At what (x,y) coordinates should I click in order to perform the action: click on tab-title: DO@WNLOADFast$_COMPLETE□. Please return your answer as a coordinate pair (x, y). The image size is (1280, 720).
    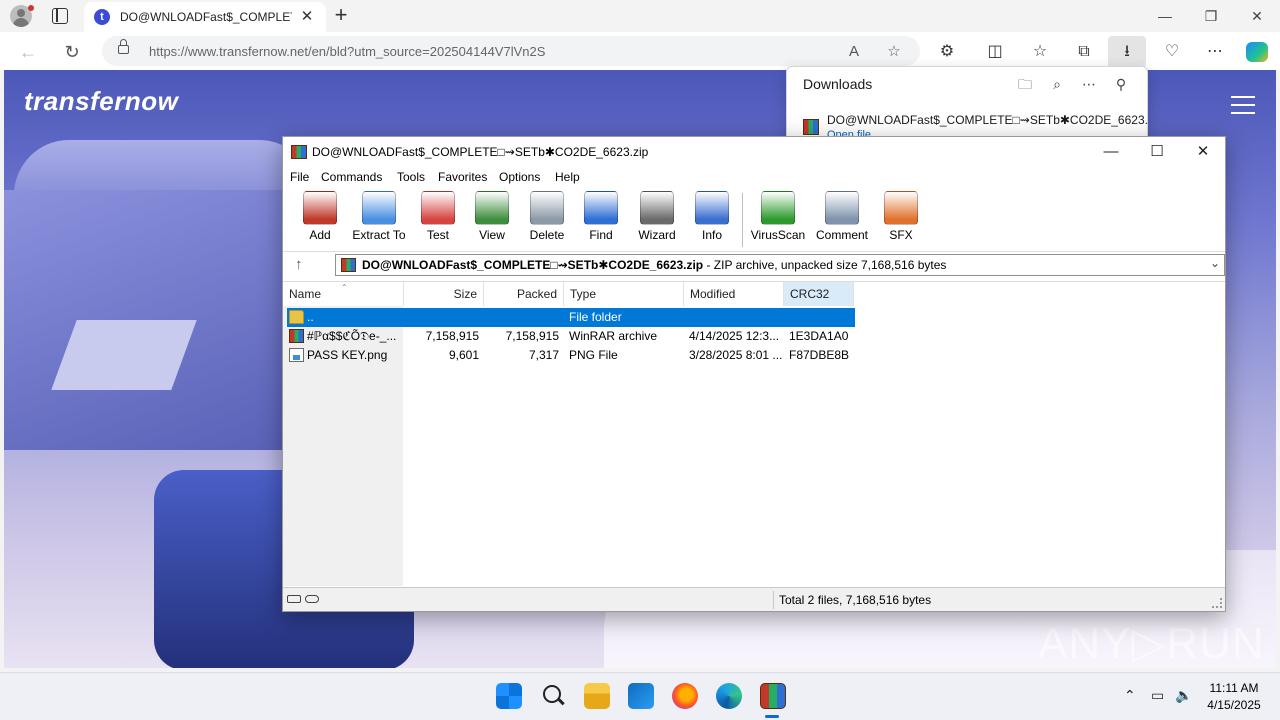
    Looking at the image, I should click on (206, 17).